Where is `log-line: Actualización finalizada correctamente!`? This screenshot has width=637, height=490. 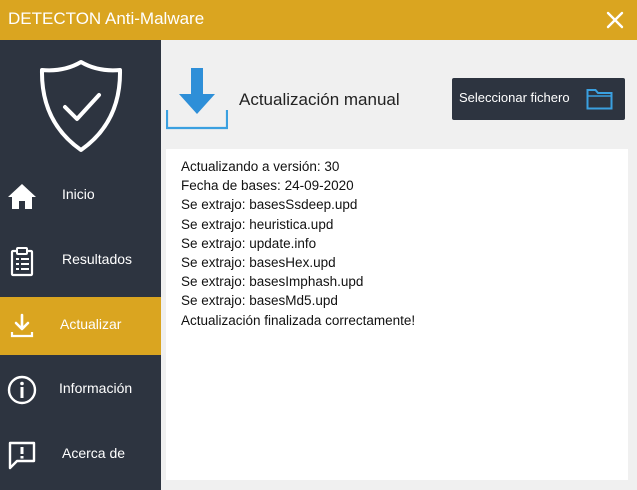 log-line: Actualización finalizada correctamente! is located at coordinates (298, 320).